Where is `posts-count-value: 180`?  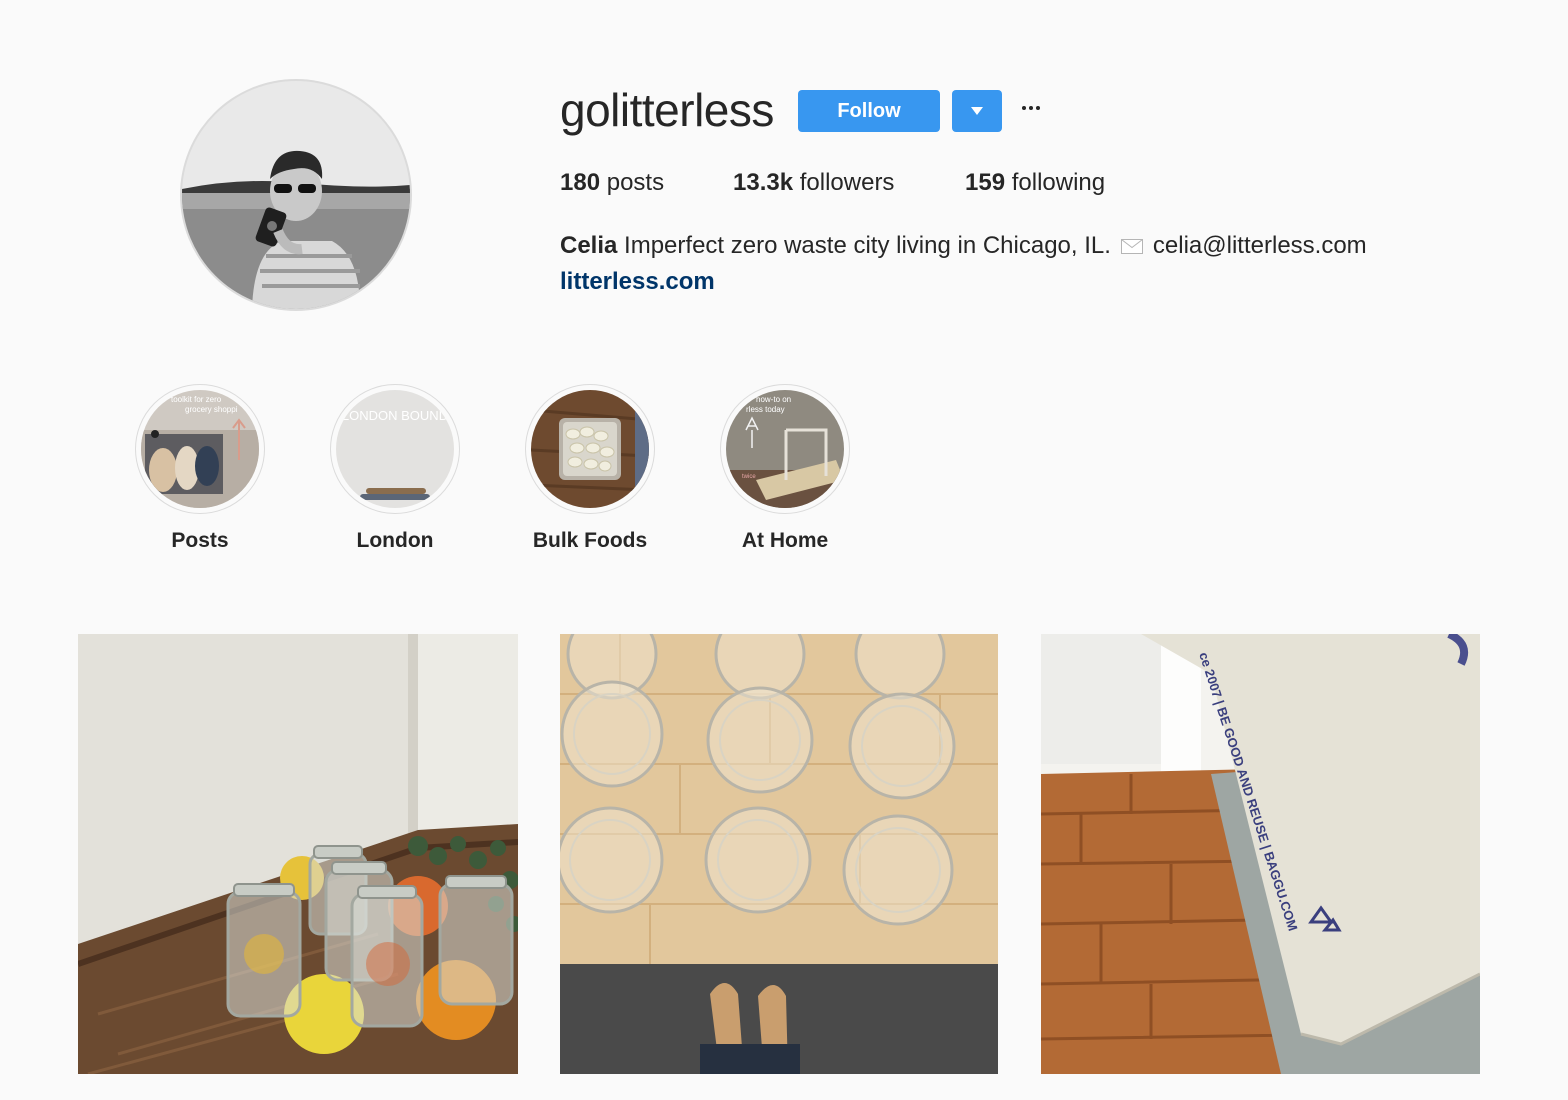 posts-count-value: 180 is located at coordinates (580, 182).